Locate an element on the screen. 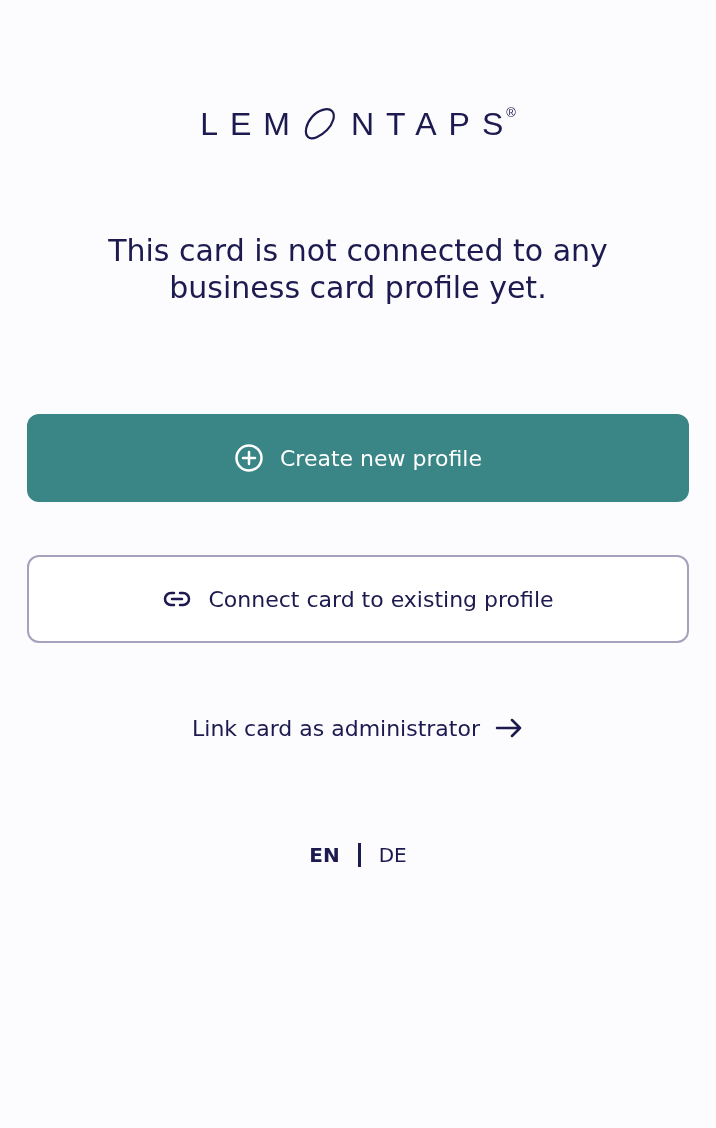 This screenshot has width=716, height=1128. logo-text: NTAPS® is located at coordinates (433, 124).